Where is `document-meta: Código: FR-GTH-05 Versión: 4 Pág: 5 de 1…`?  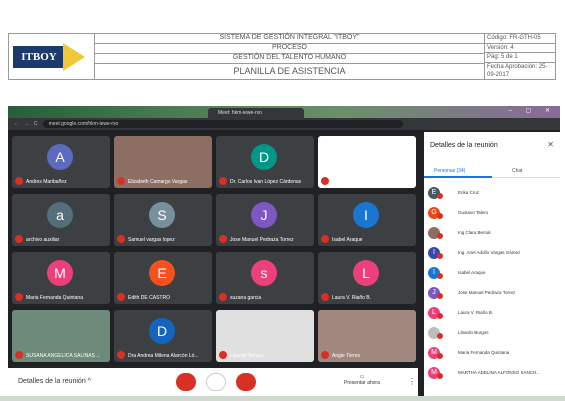
document-meta: Código: FR-GTH-05 Versión: 4 Pág: 5 de 1… is located at coordinates (520, 56).